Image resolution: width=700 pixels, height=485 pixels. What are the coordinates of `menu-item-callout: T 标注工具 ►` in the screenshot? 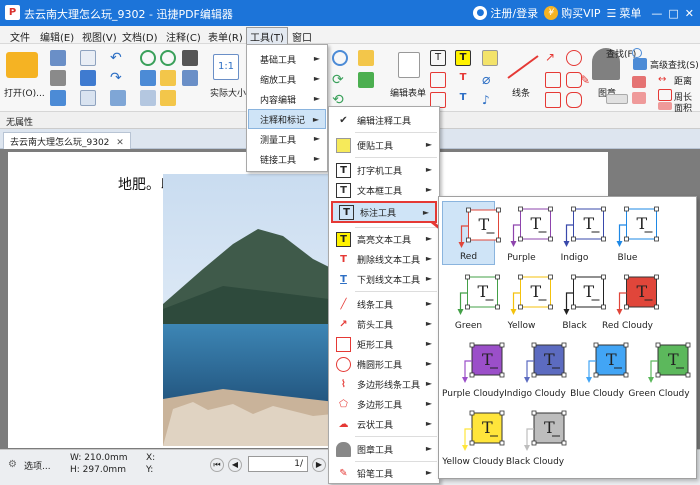 It's located at (384, 212).